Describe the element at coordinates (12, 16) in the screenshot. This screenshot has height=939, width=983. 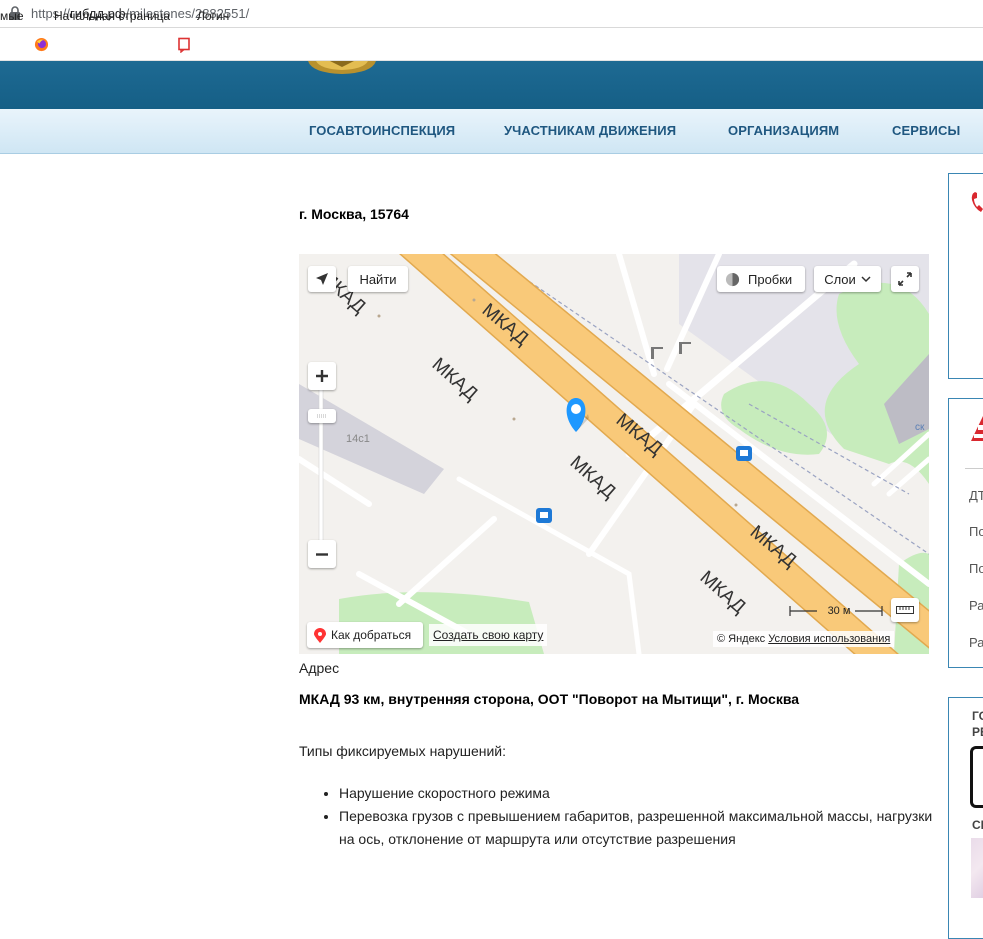
I see `bookmark-favorites: мые` at that location.